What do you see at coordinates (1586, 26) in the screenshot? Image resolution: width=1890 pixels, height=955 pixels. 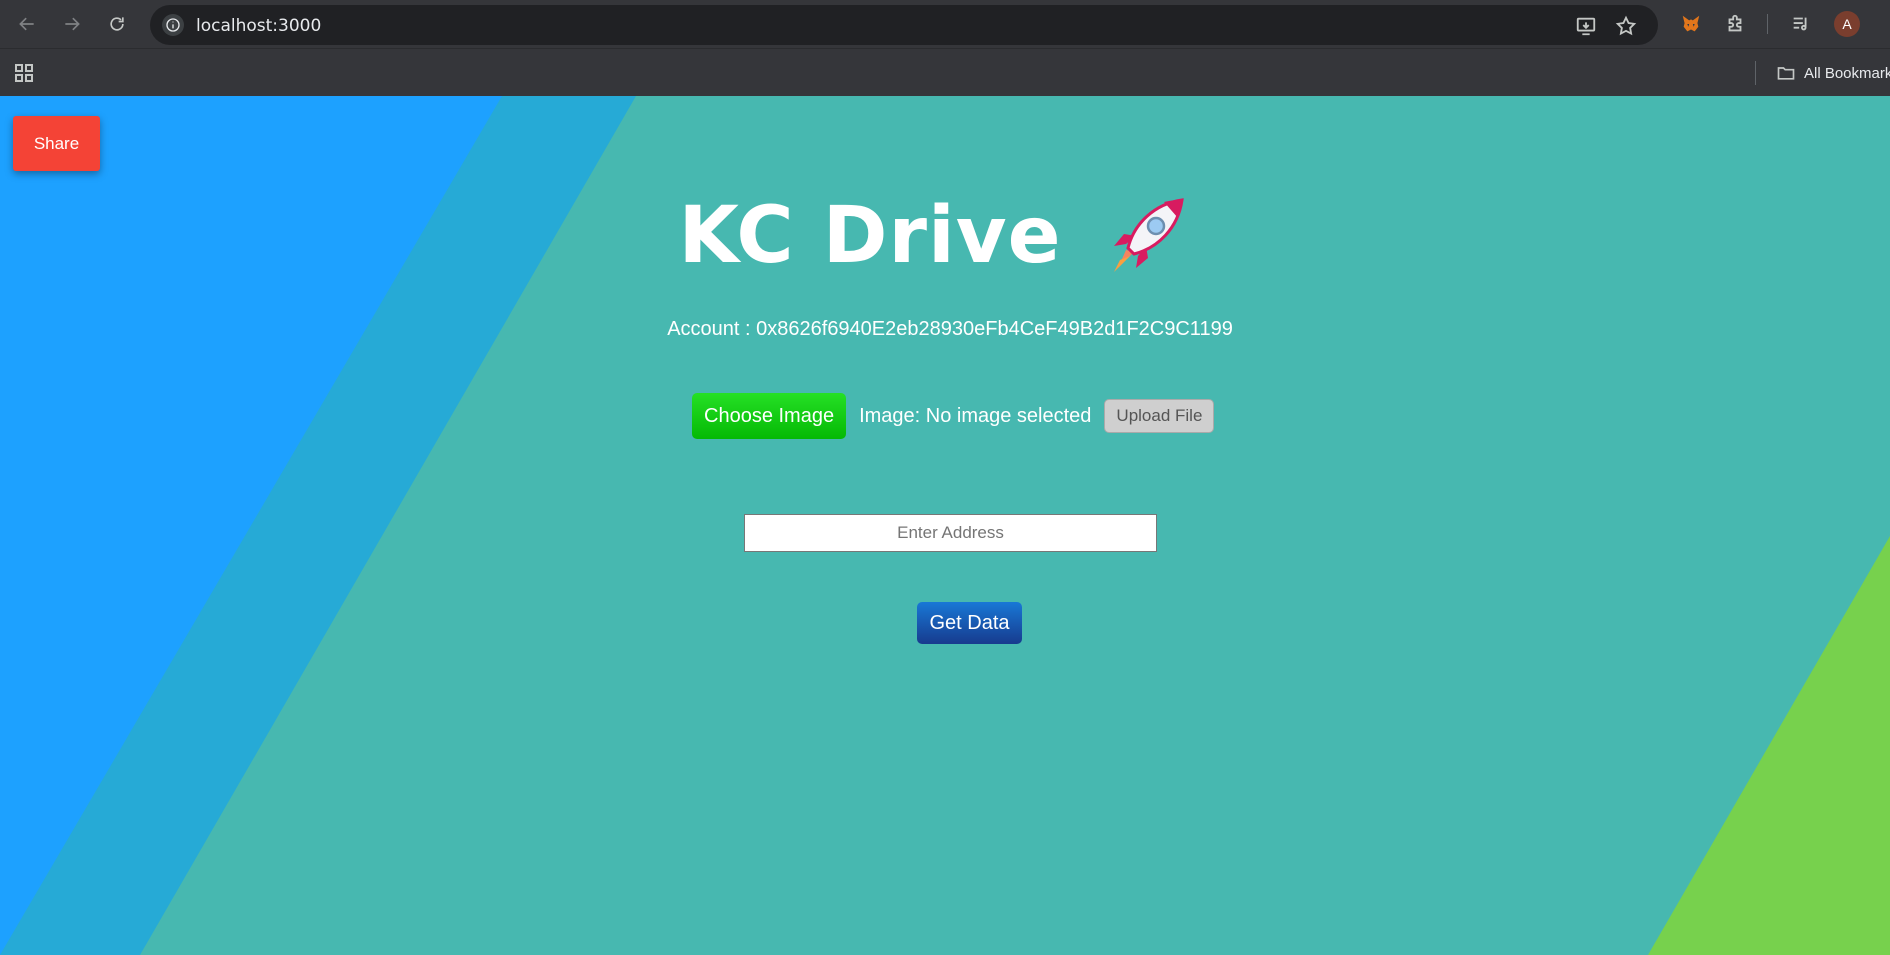 I see `install-app-icon` at bounding box center [1586, 26].